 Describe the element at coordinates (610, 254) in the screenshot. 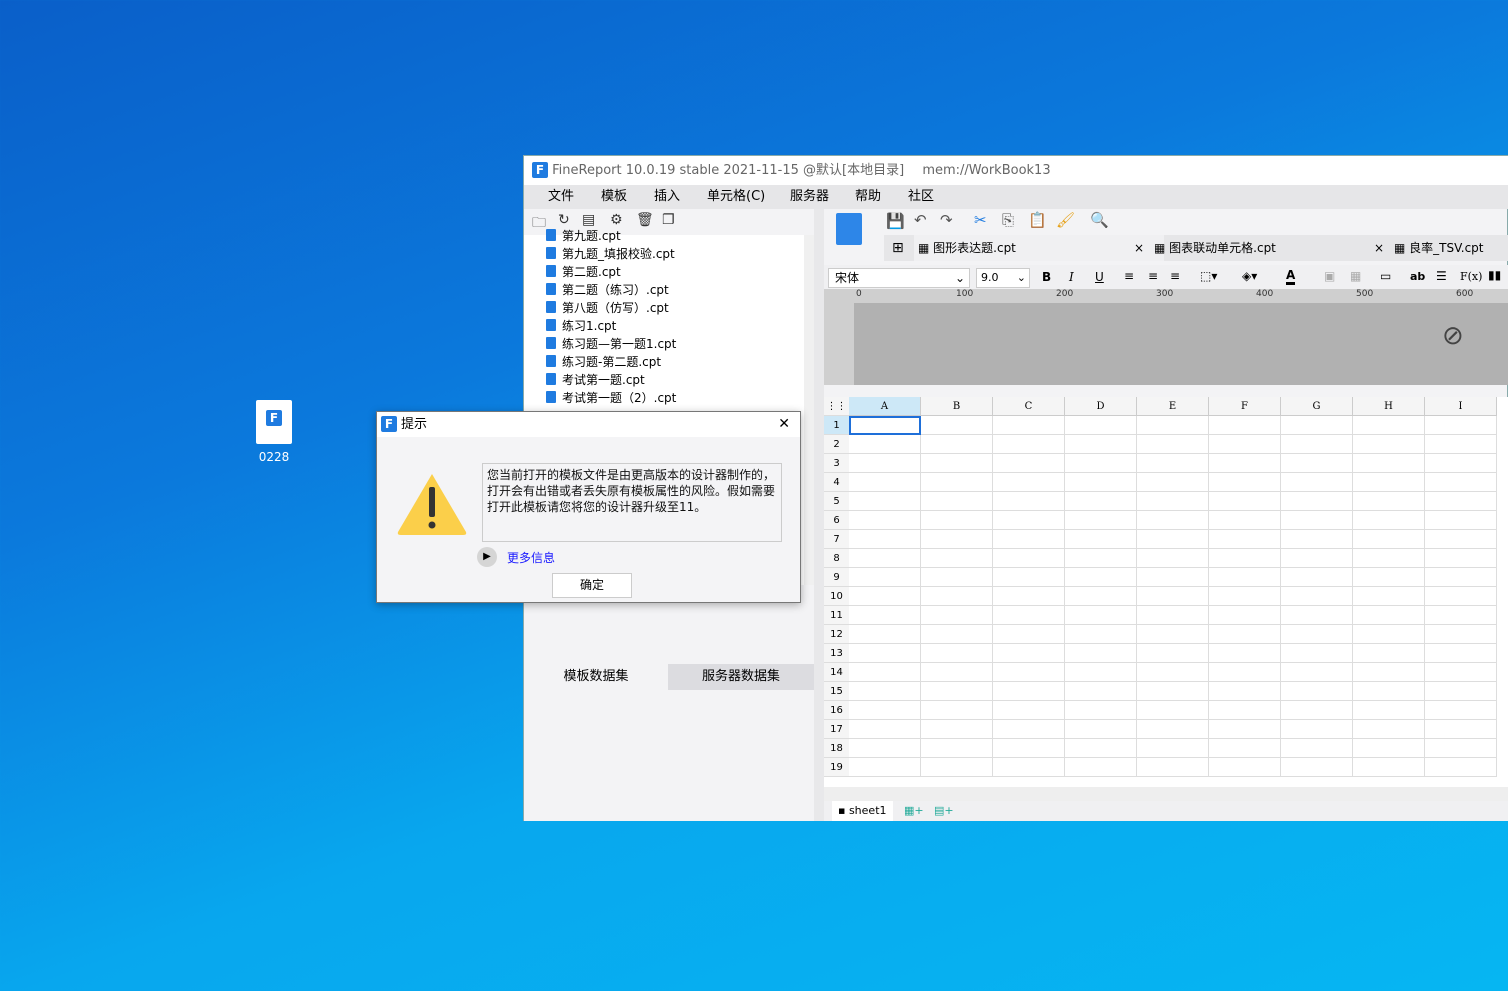

I see `file-item: 第九题_填报校验.cpt` at that location.